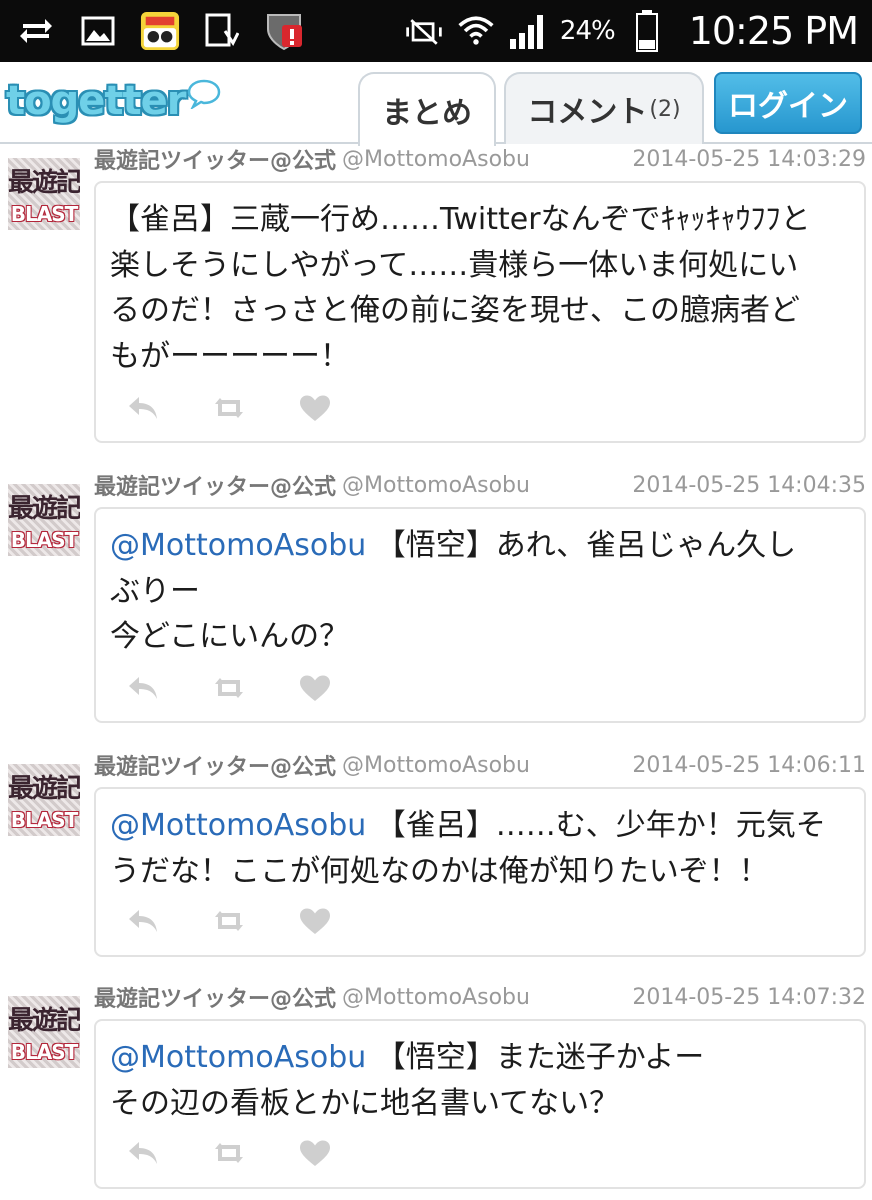 Image resolution: width=872 pixels, height=1200 pixels. What do you see at coordinates (96, 101) in the screenshot?
I see `logo-text: togetter` at bounding box center [96, 101].